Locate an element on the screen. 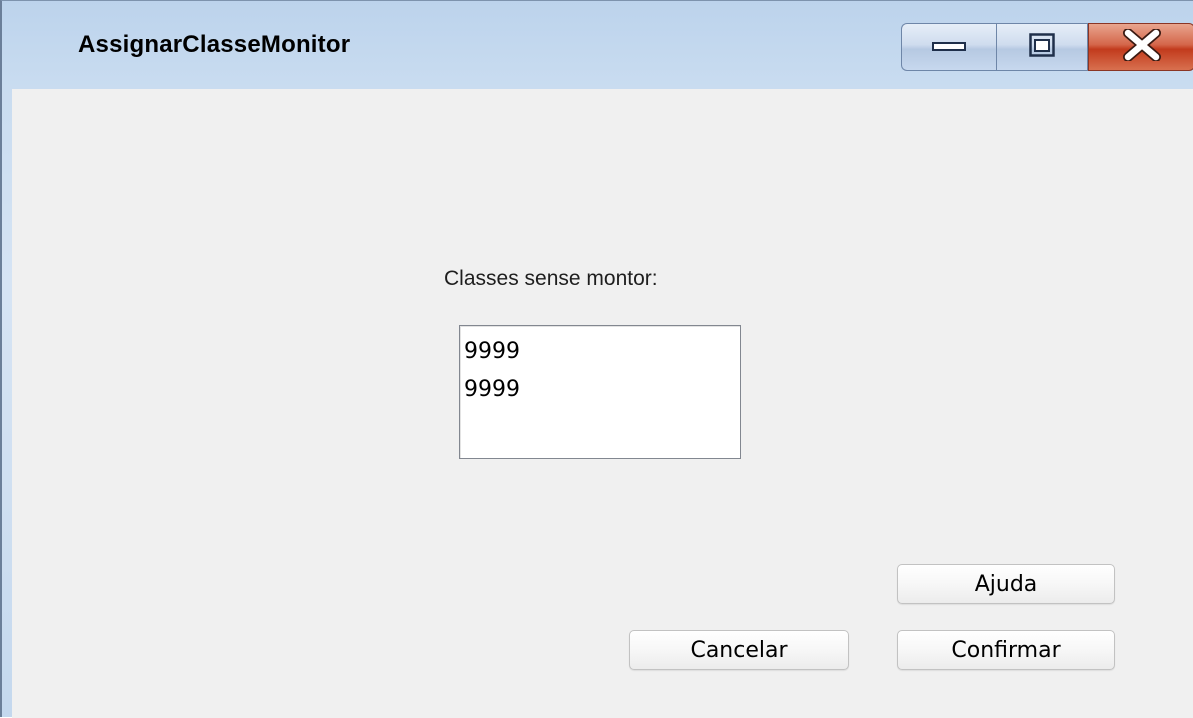 The image size is (1193, 718). close-icon is located at coordinates (1142, 46).